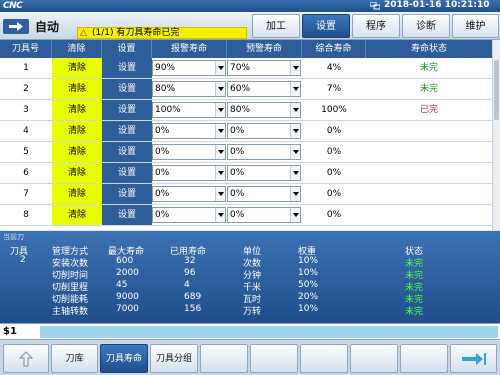  What do you see at coordinates (162, 33) in the screenshot?
I see `alarm-banner: △ (1/1) 有刀具寿命已完` at bounding box center [162, 33].